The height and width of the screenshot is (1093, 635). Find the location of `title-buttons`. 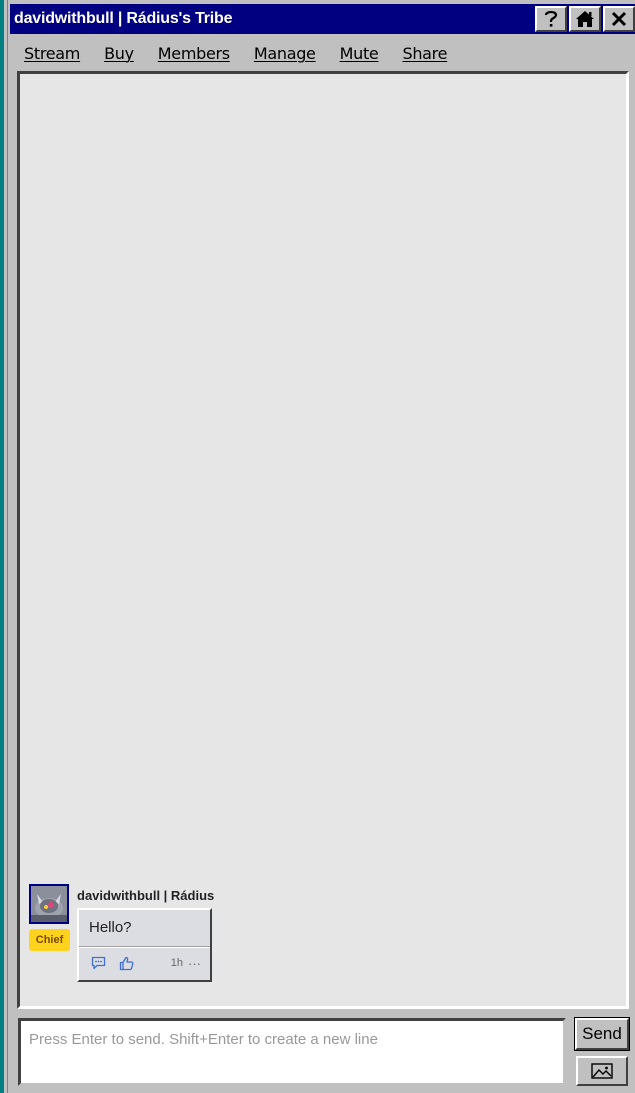

title-buttons is located at coordinates (585, 19).